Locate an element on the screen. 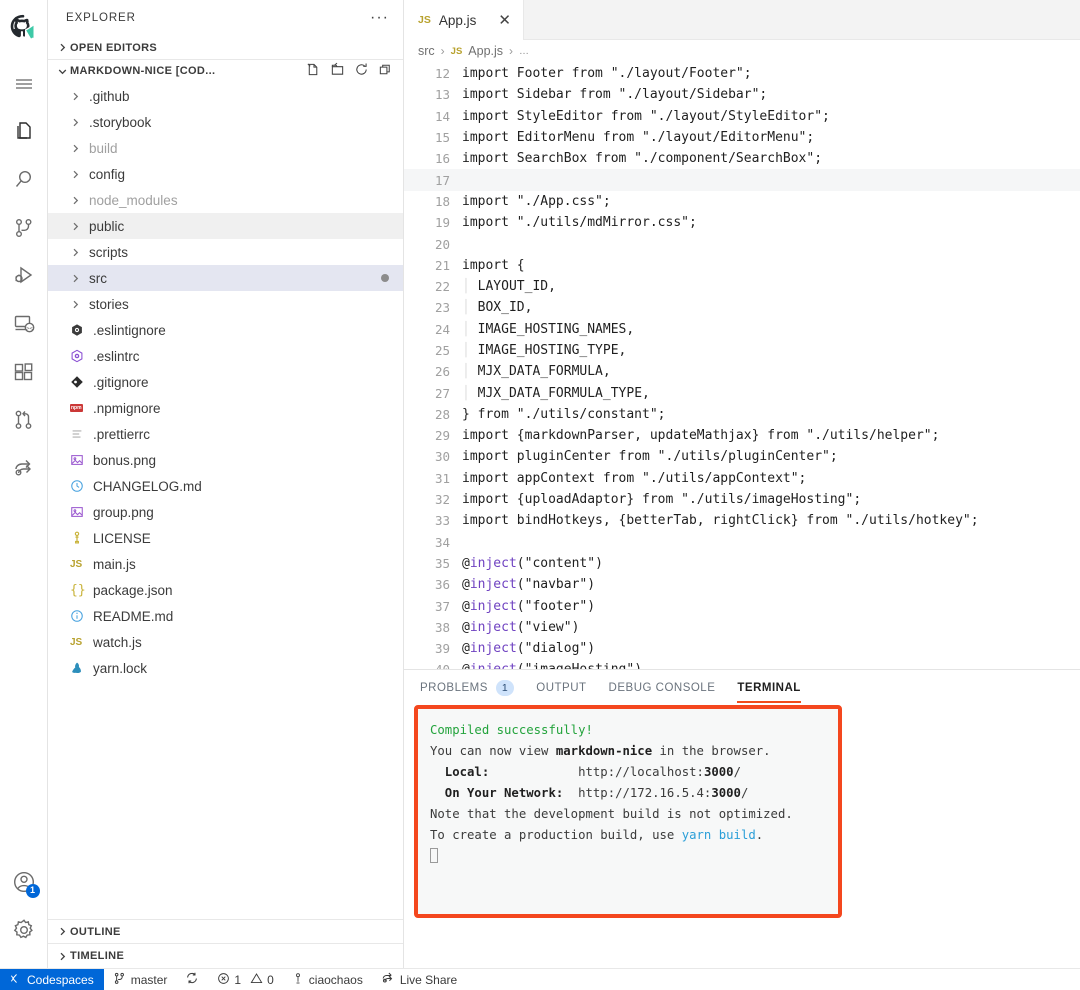  panel-tab-debug-console: DEBUG CONSOLE is located at coordinates (662, 687).